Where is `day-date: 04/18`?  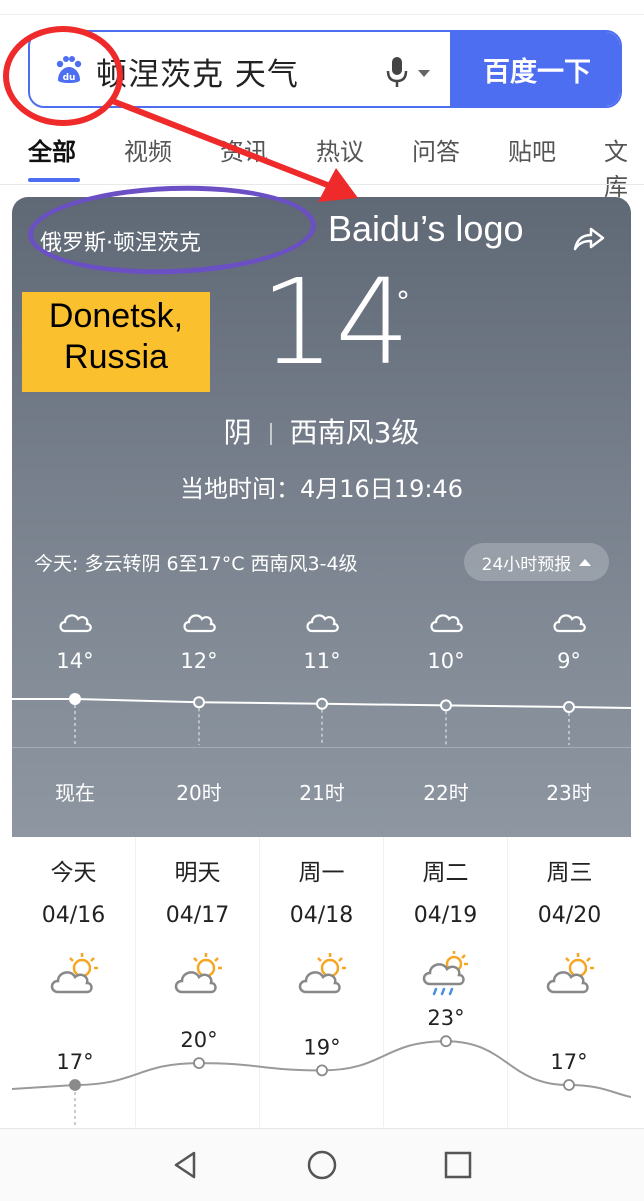
day-date: 04/18 is located at coordinates (321, 915).